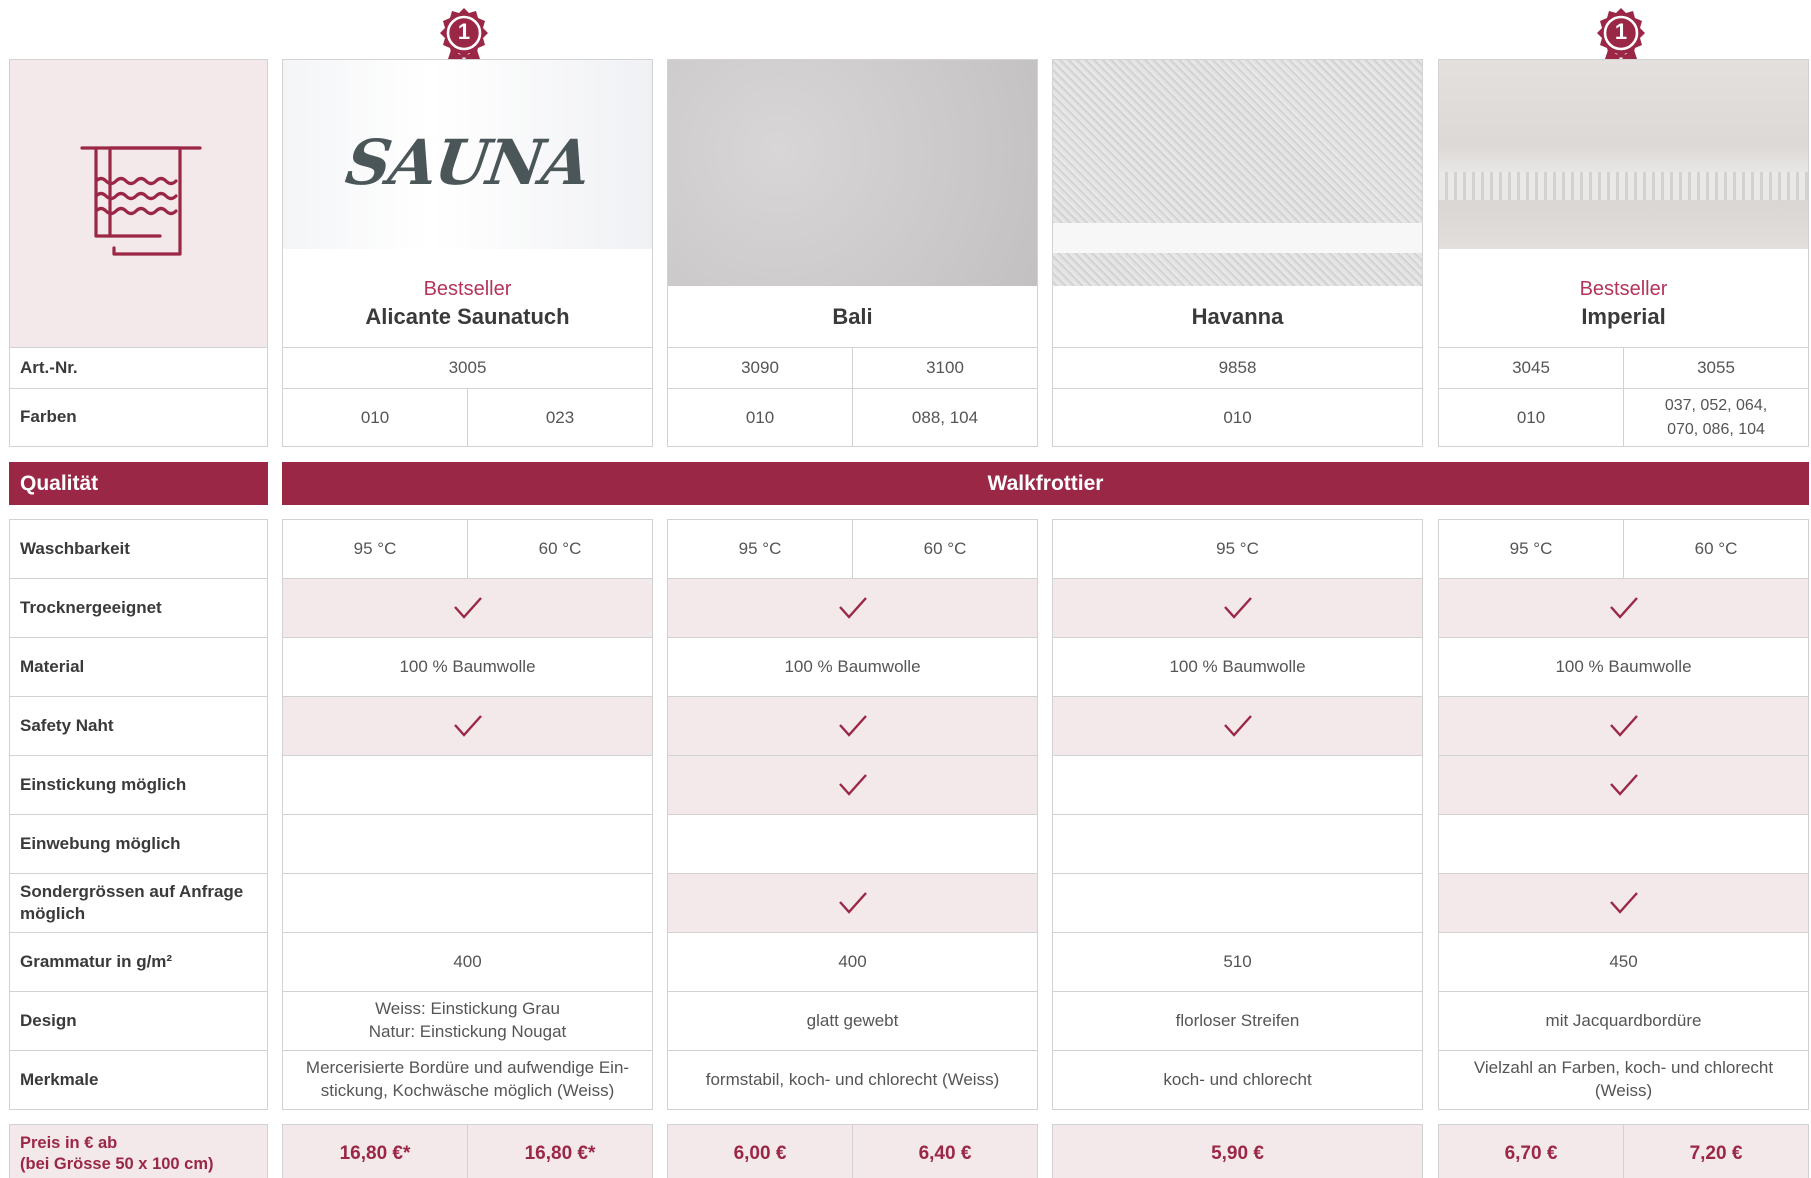  Describe the element at coordinates (138, 608) in the screenshot. I see `row-label: Trocknergeeignet` at that location.